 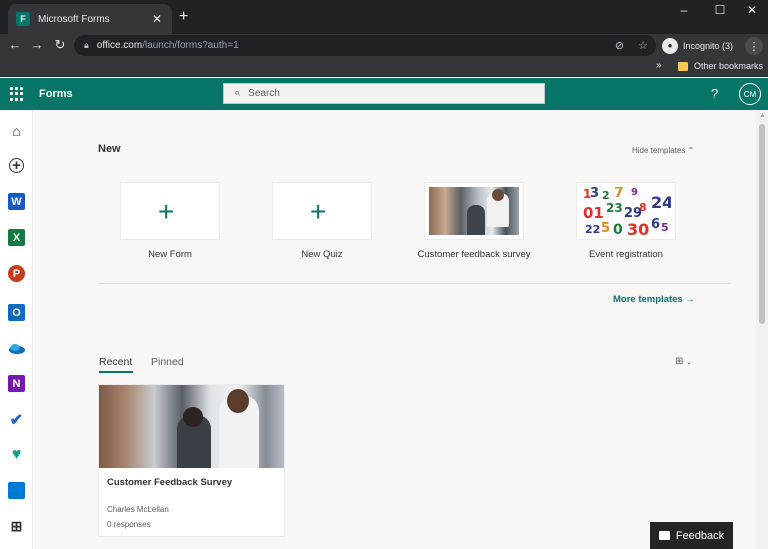 I want to click on form-title: Customer Feedback Survey, so click(x=170, y=482).